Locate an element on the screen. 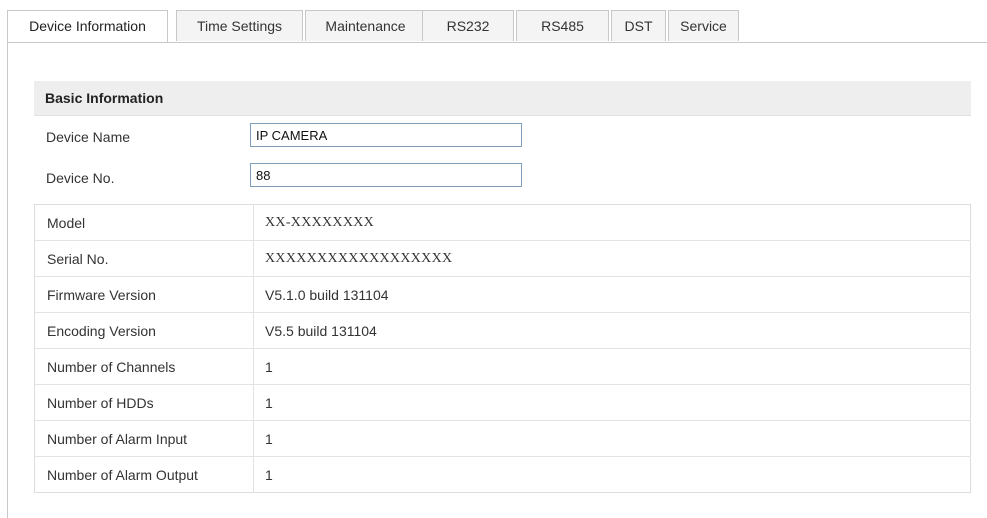  encoding-version-value: V5.5 build 131104 is located at coordinates (612, 330).